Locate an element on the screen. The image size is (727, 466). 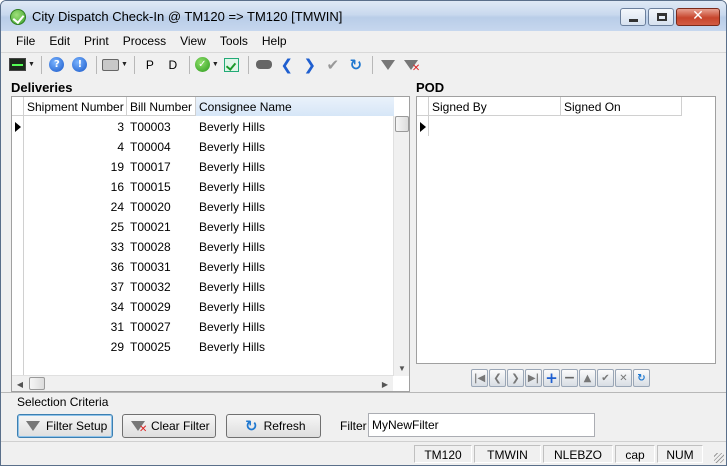
menu-view: View is located at coordinates (193, 41).